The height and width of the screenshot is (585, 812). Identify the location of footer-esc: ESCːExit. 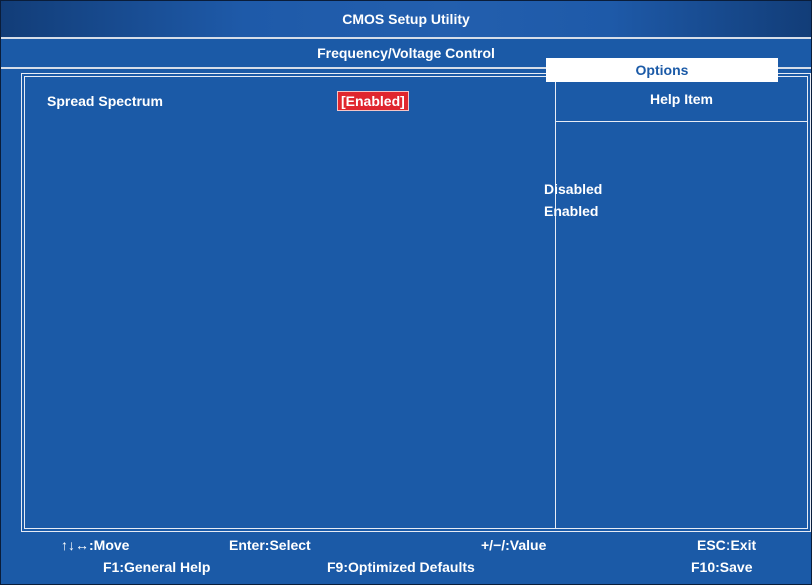
(727, 545).